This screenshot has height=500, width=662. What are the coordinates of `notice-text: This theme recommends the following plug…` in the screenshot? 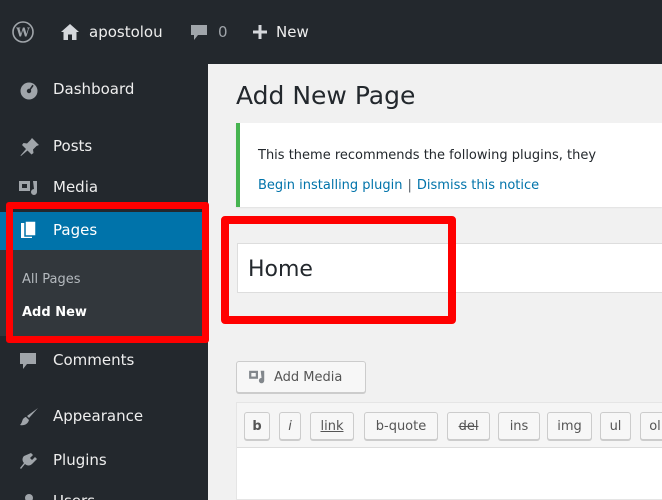 It's located at (427, 155).